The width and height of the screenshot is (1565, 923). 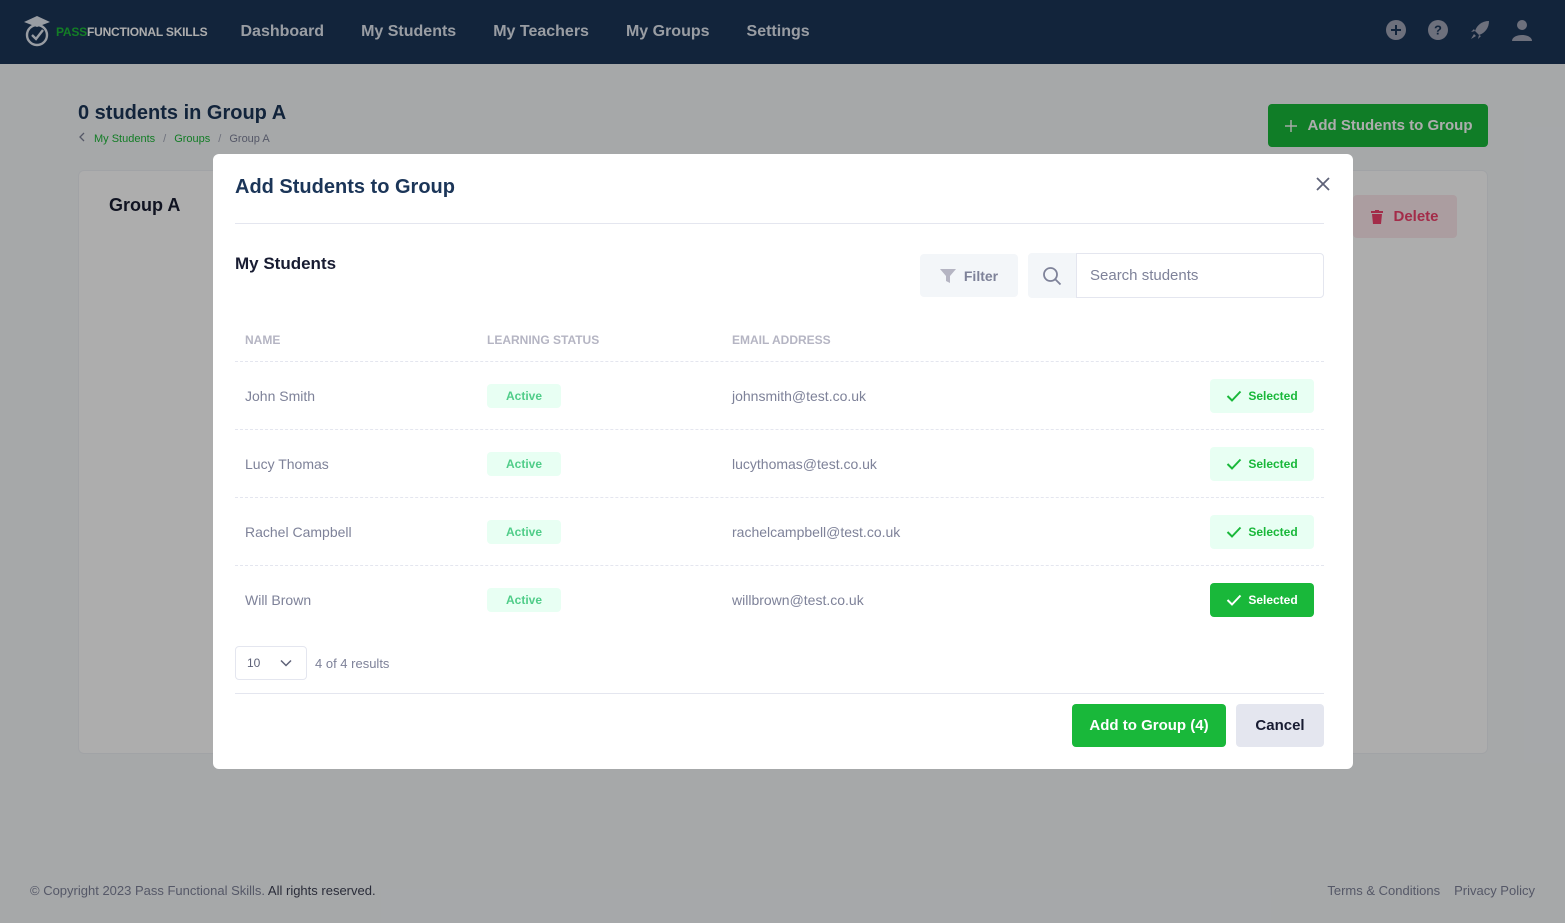 What do you see at coordinates (298, 531) in the screenshot?
I see `student-name: Rachel Campbell` at bounding box center [298, 531].